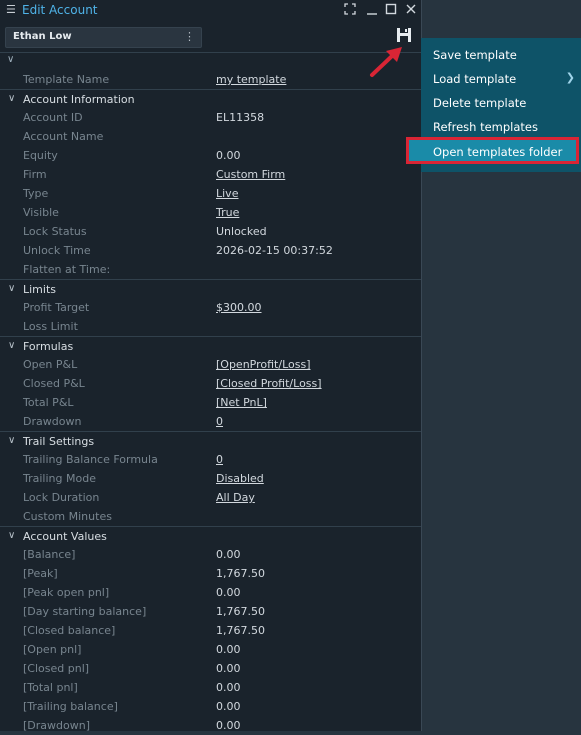 The image size is (581, 735). I want to click on property-value: $300.00, so click(239, 307).